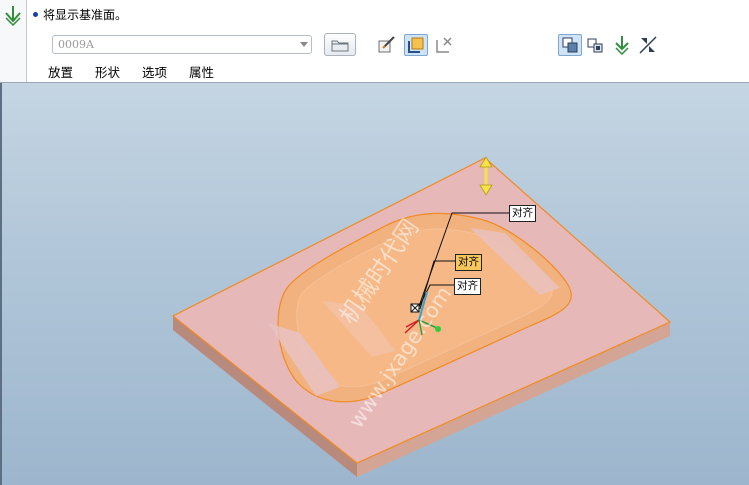  What do you see at coordinates (85, 14) in the screenshot?
I see `message-text: 将显示基准面。` at bounding box center [85, 14].